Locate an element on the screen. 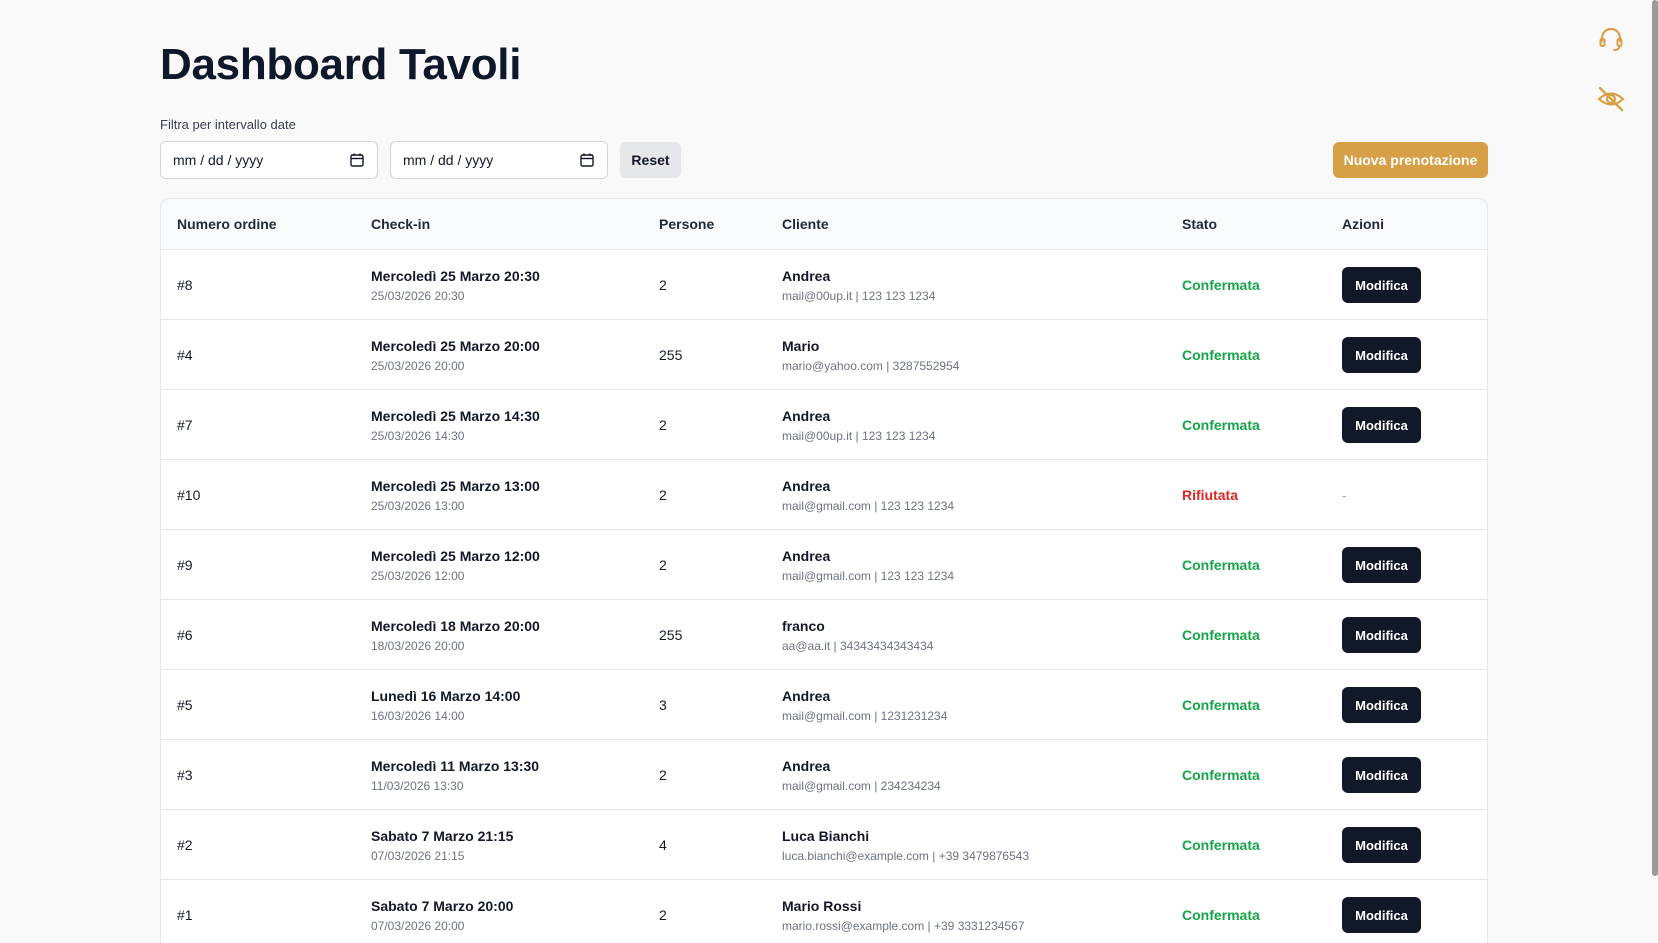 The height and width of the screenshot is (943, 1658). column-status: Stato is located at coordinates (1199, 224).